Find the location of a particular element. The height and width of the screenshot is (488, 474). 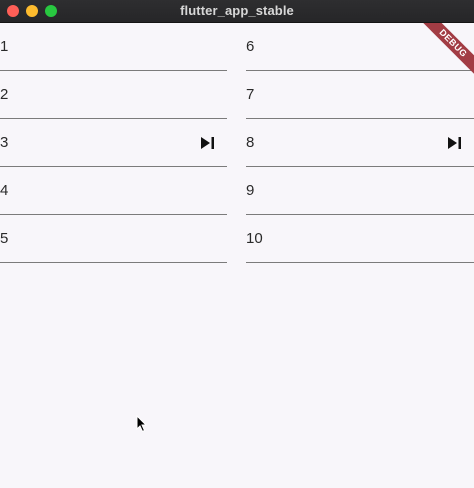

list-item-label: 9 is located at coordinates (250, 190).